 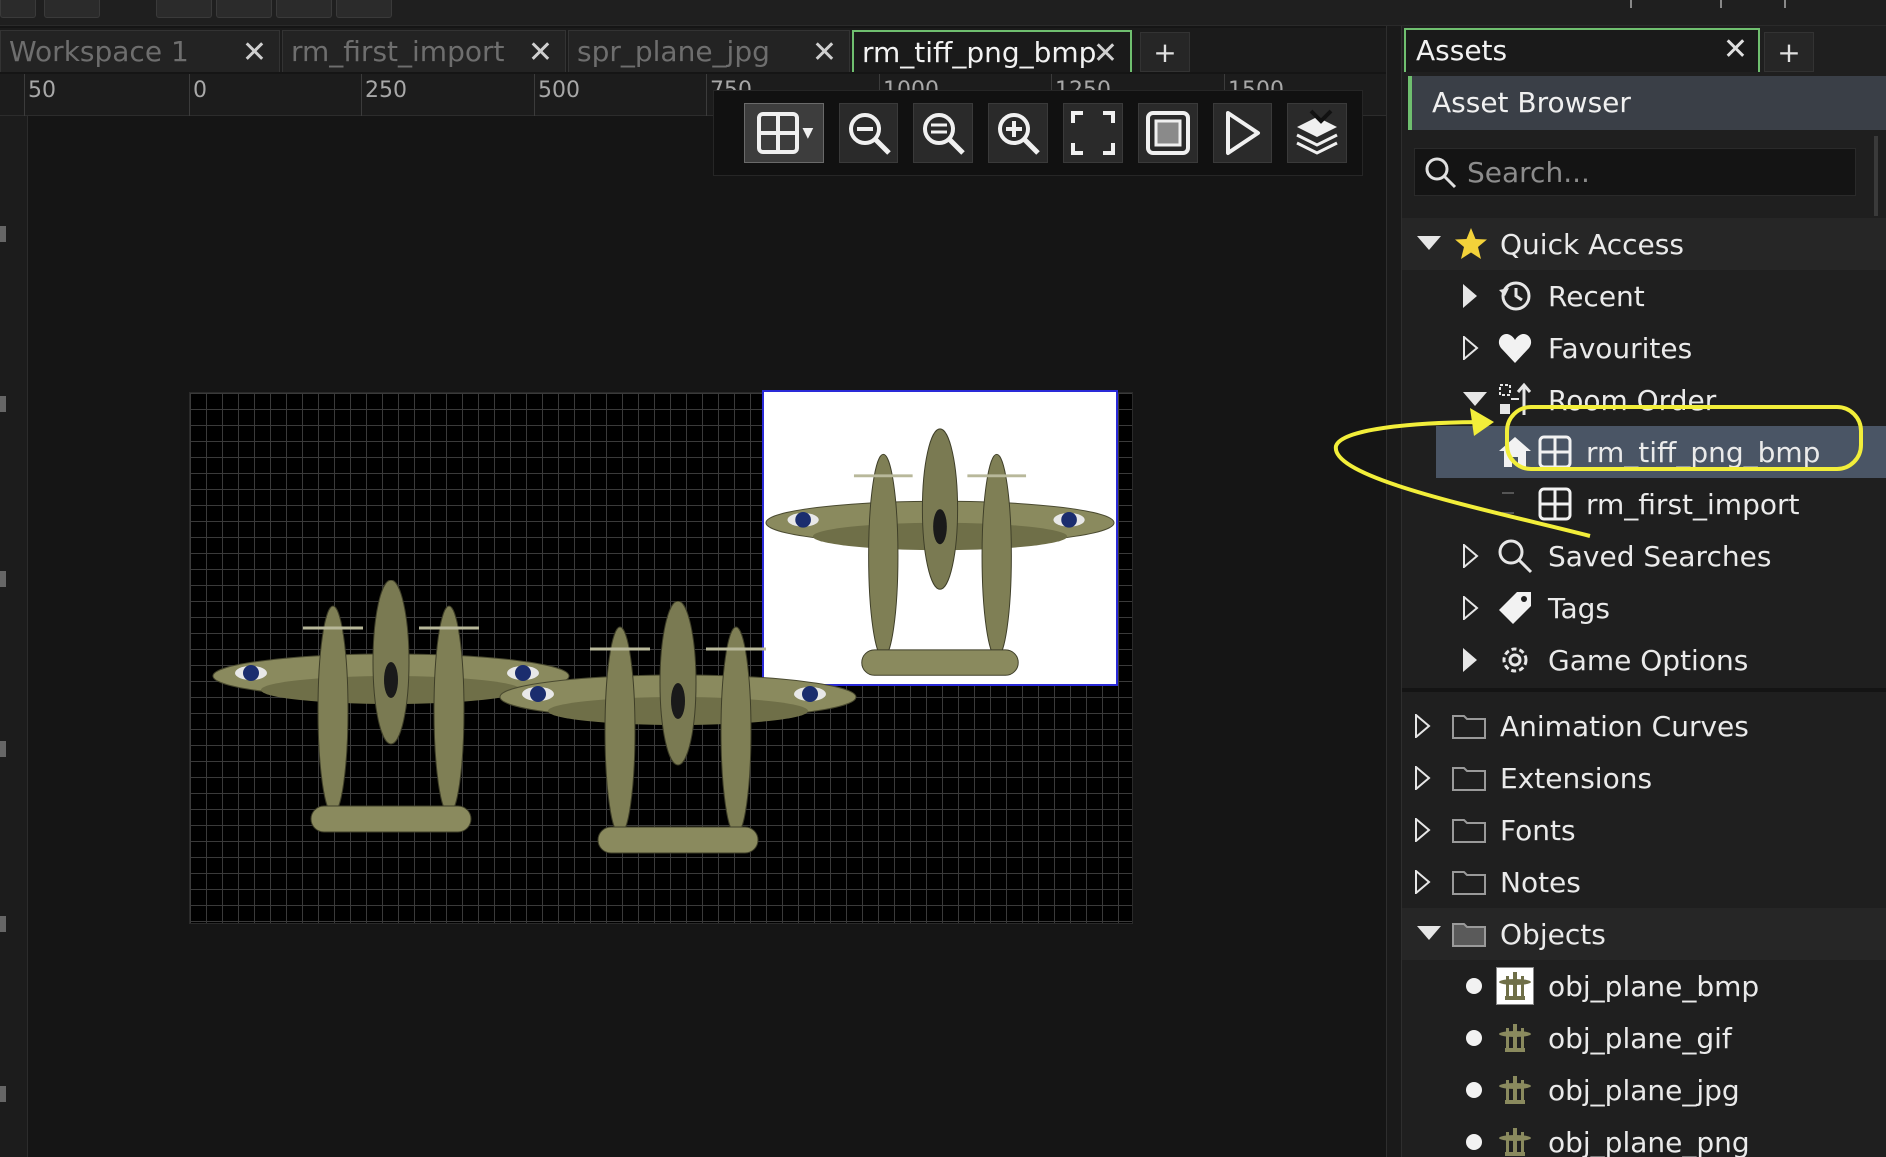 I want to click on tag-icon, so click(x=1515, y=608).